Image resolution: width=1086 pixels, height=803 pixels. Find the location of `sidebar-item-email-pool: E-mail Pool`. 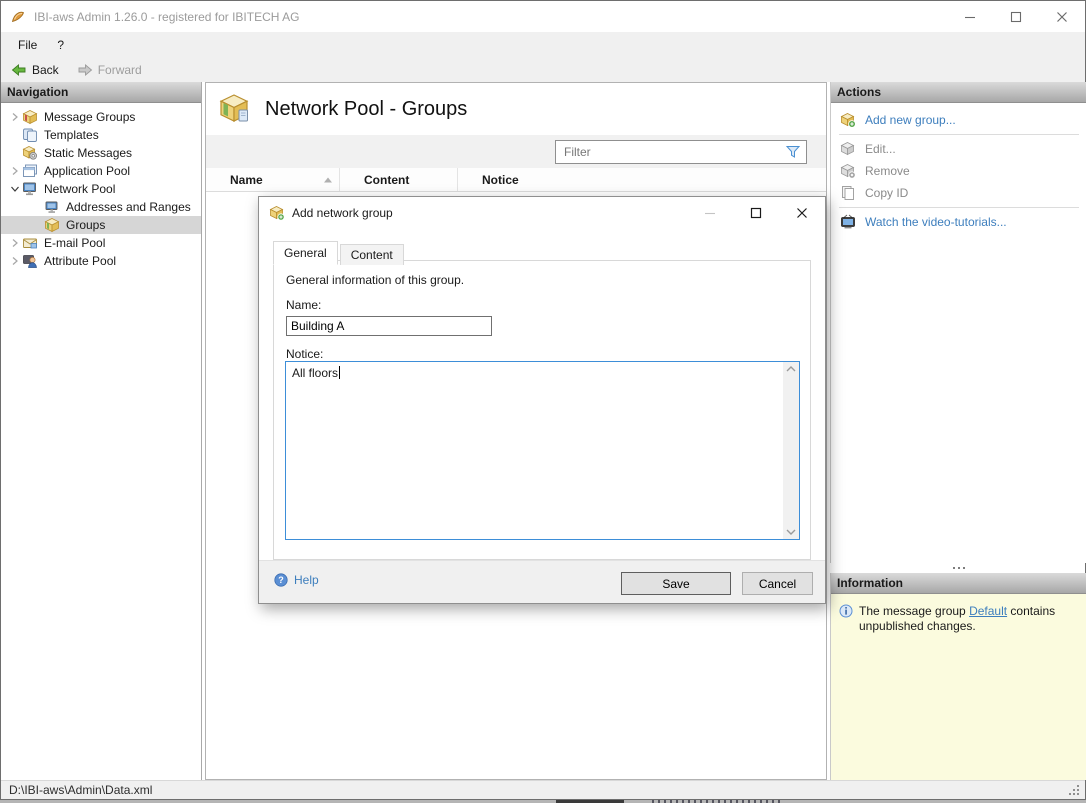

sidebar-item-email-pool: E-mail Pool is located at coordinates (101, 243).